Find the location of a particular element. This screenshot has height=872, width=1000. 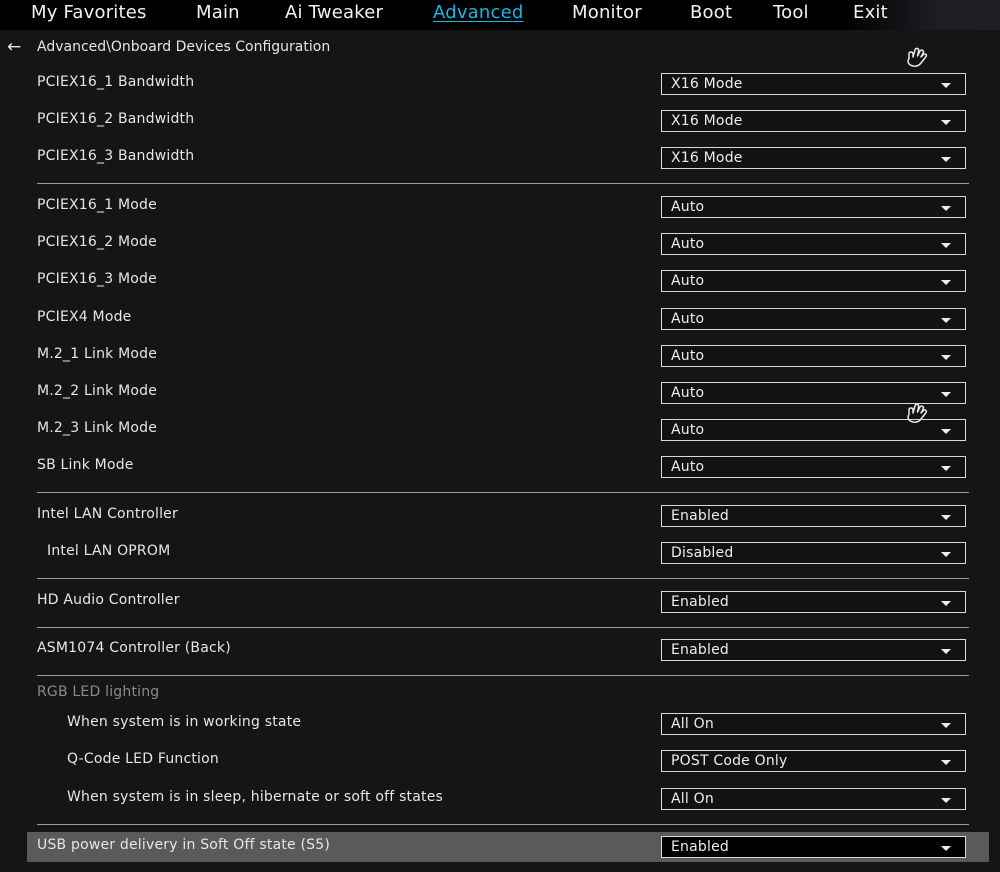

tab-my-favorites: My Favorites is located at coordinates (89, 12).